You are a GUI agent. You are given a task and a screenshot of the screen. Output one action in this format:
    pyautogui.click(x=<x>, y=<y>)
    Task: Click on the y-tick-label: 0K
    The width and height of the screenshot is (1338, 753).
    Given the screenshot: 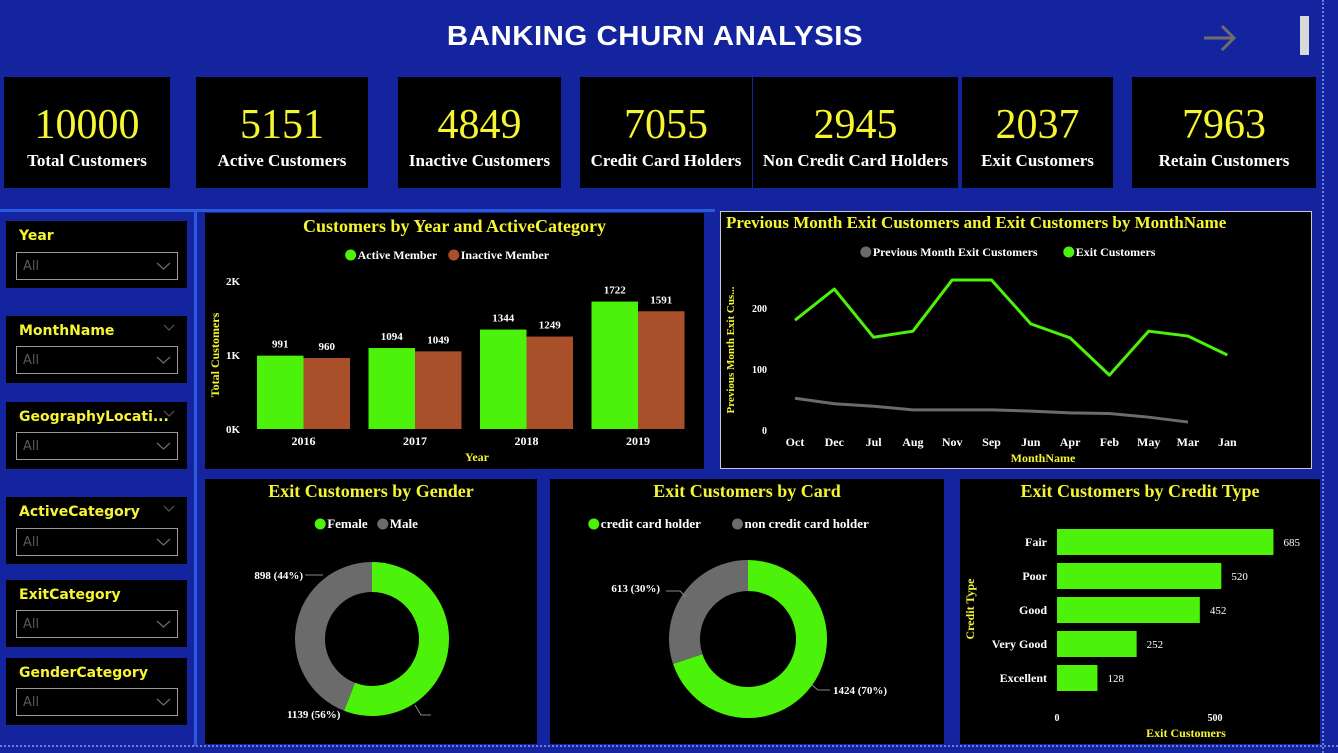 What is the action you would take?
    pyautogui.click(x=233, y=430)
    